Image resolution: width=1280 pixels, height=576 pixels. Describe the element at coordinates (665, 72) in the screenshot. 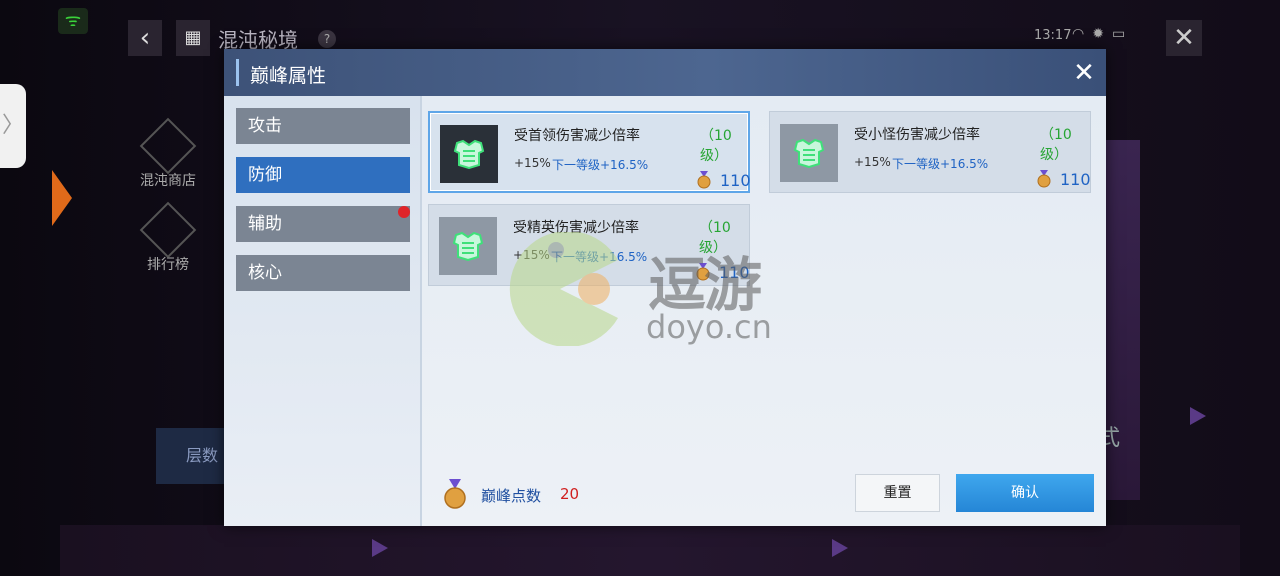

I see `dialog-header: 巅峰属性 ✕` at that location.